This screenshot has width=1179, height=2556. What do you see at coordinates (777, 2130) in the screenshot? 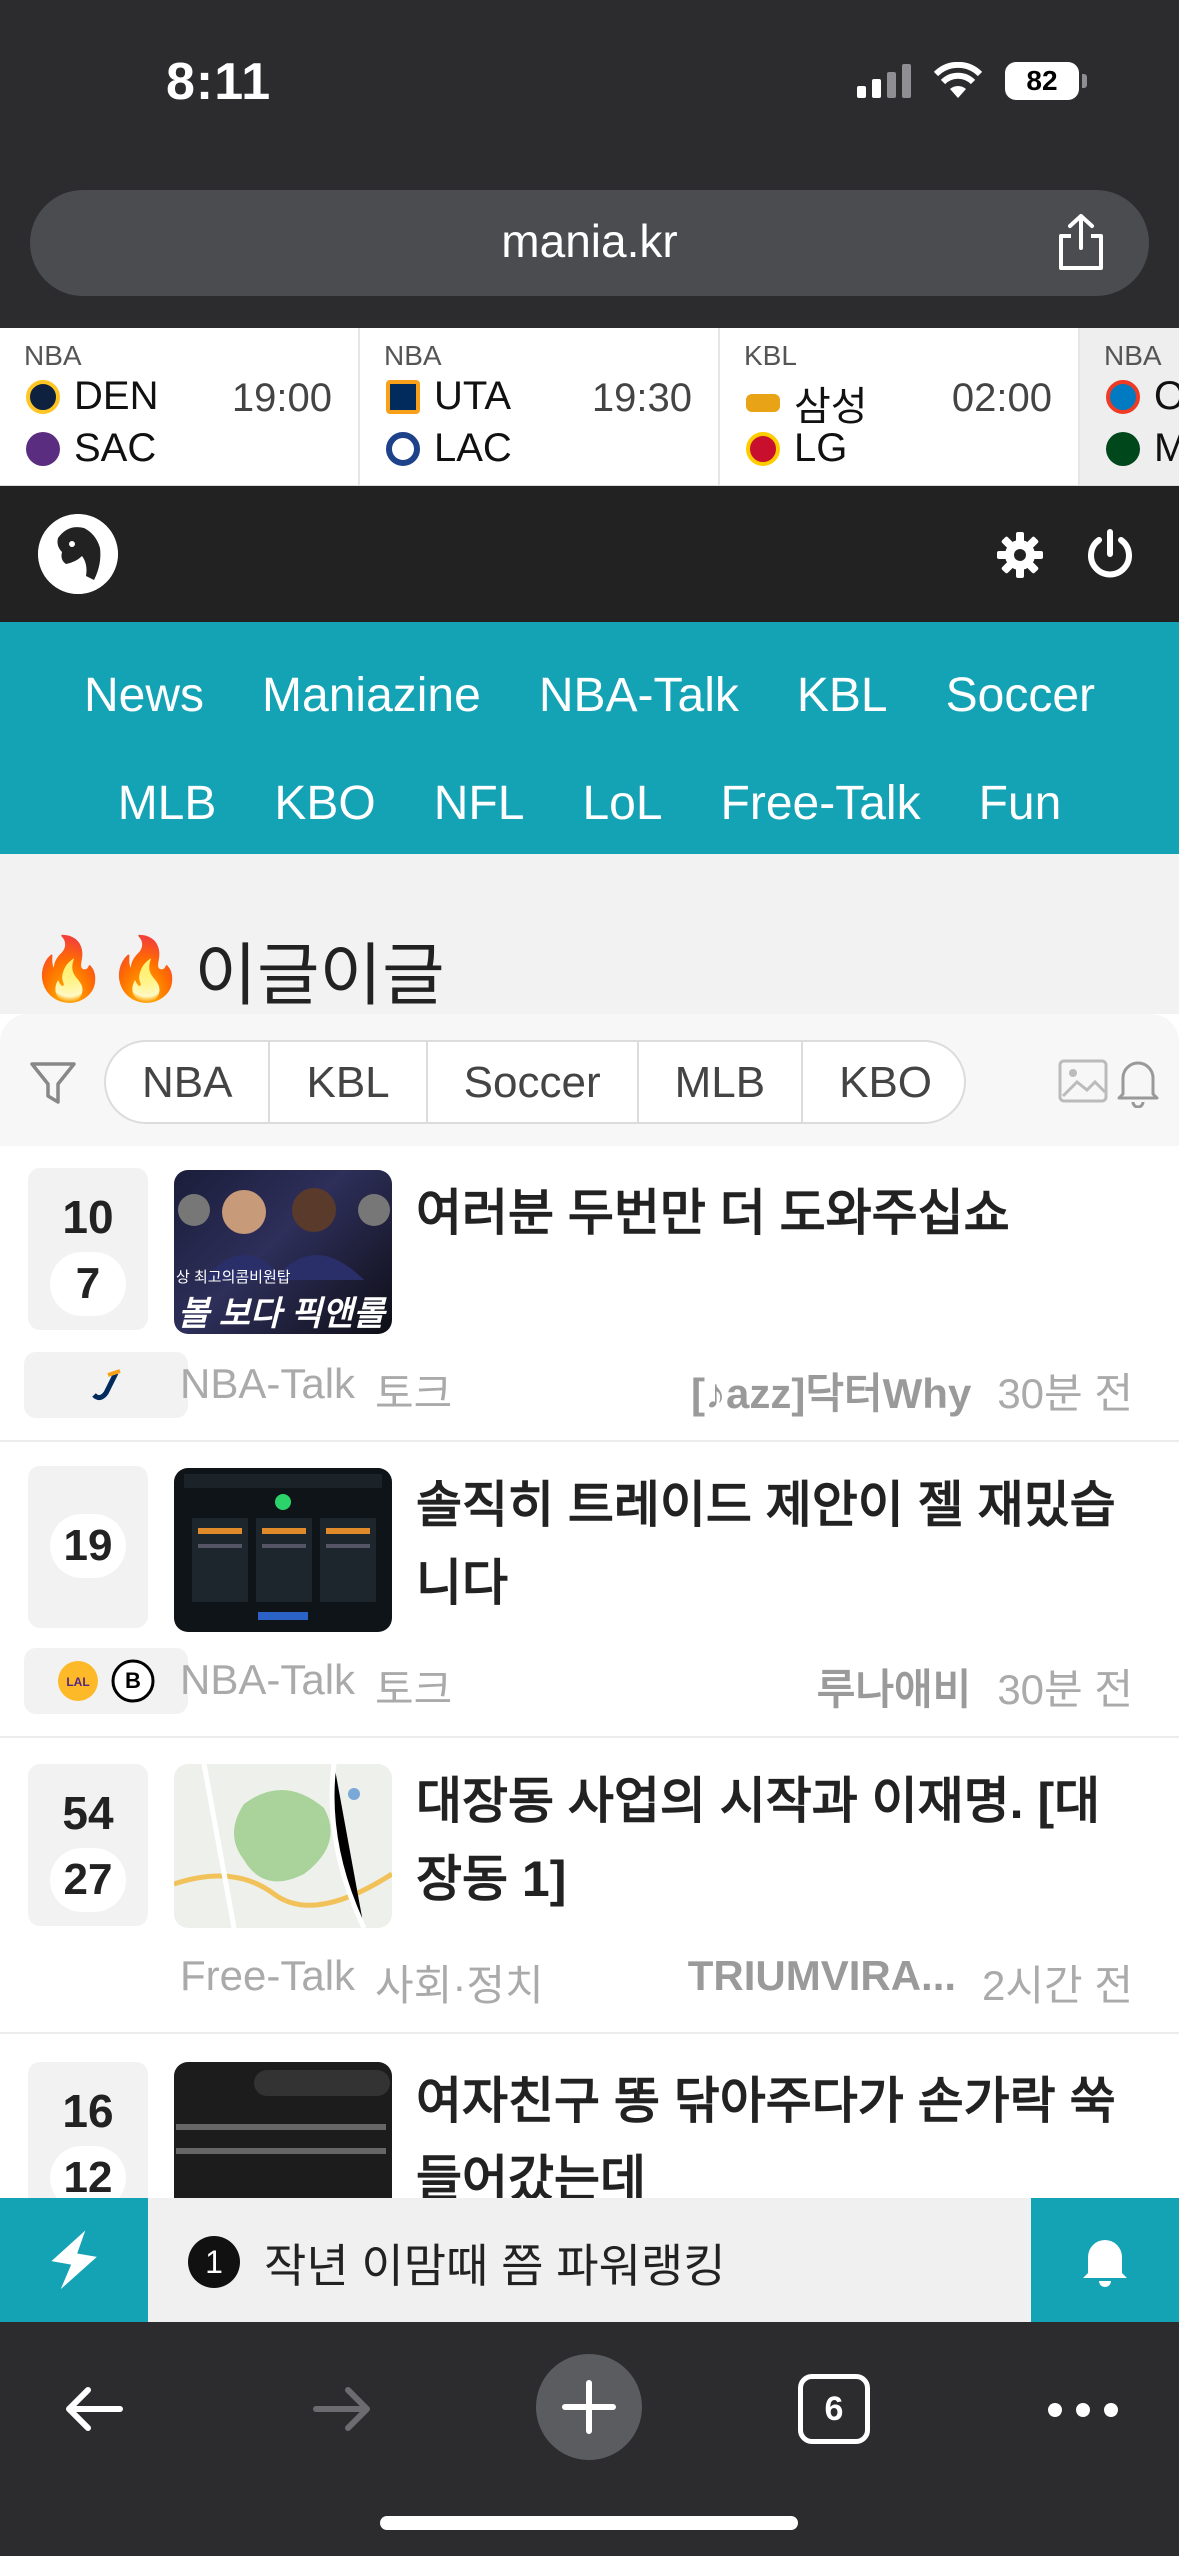
I see `post-title: 여자친구 똥 닦아주다가 손가락 쑥 들어갔는데` at bounding box center [777, 2130].